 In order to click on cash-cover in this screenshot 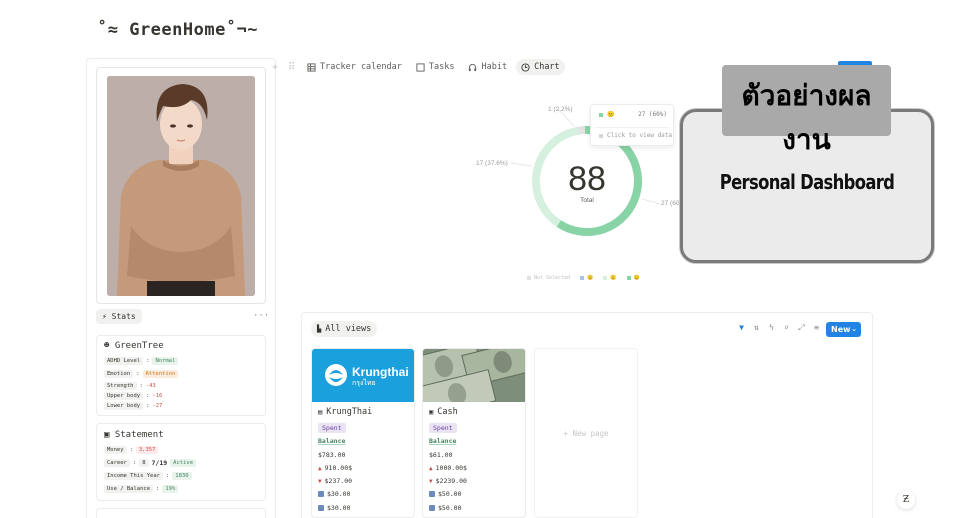, I will do `click(474, 375)`.